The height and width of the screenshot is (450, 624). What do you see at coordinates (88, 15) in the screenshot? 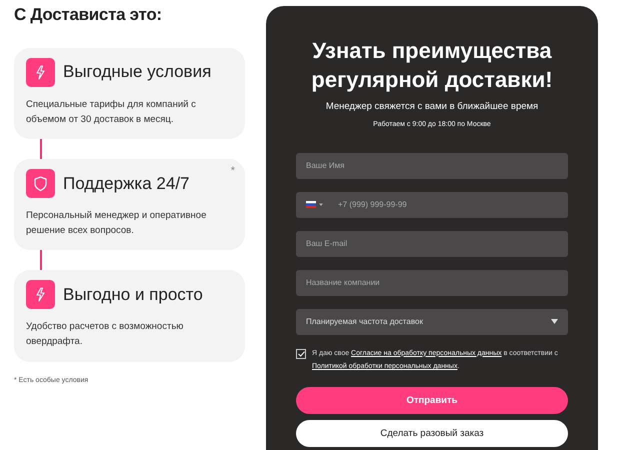
I see `section-title: С Достависта это:` at bounding box center [88, 15].